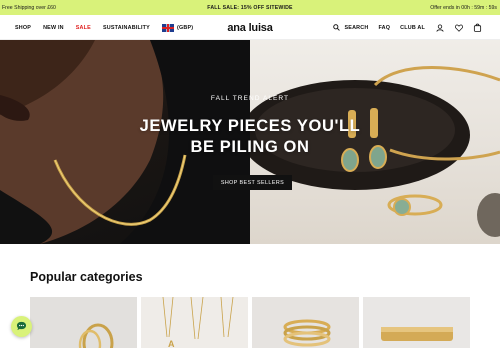 Image resolution: width=500 pixels, height=348 pixels. What do you see at coordinates (412, 28) in the screenshot?
I see `club-link: CLUB AL` at bounding box center [412, 28].